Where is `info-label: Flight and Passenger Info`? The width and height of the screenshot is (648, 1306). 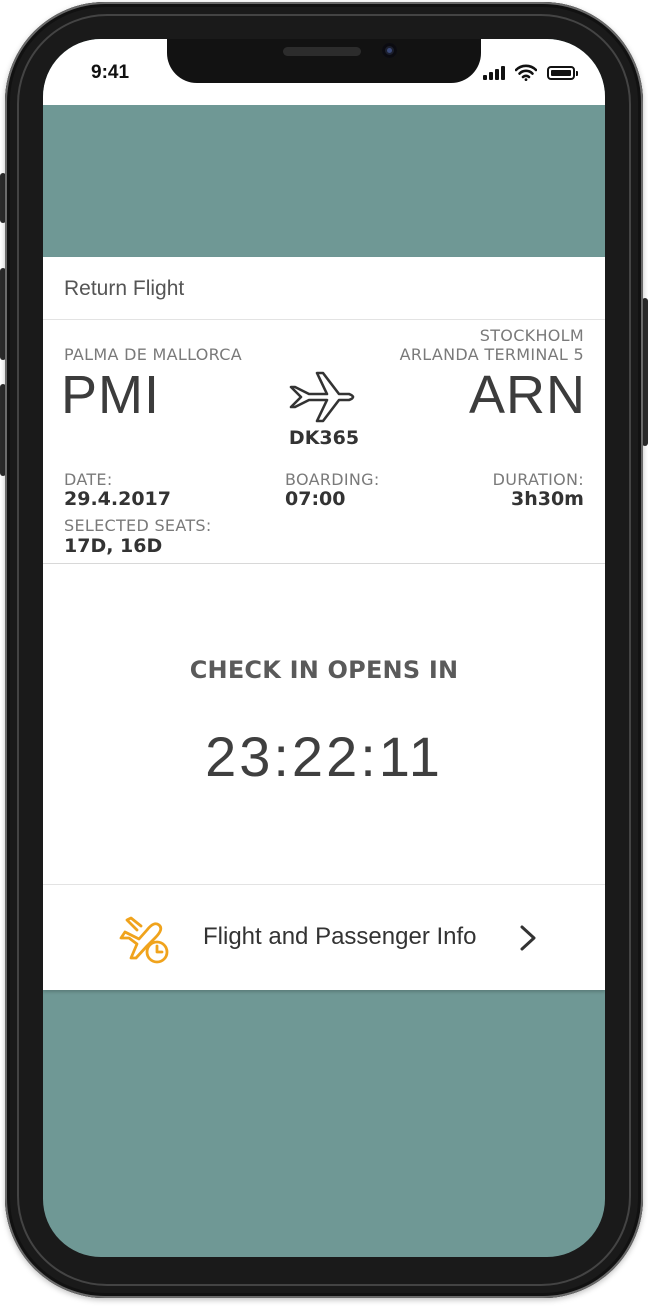
info-label: Flight and Passenger Info is located at coordinates (340, 936).